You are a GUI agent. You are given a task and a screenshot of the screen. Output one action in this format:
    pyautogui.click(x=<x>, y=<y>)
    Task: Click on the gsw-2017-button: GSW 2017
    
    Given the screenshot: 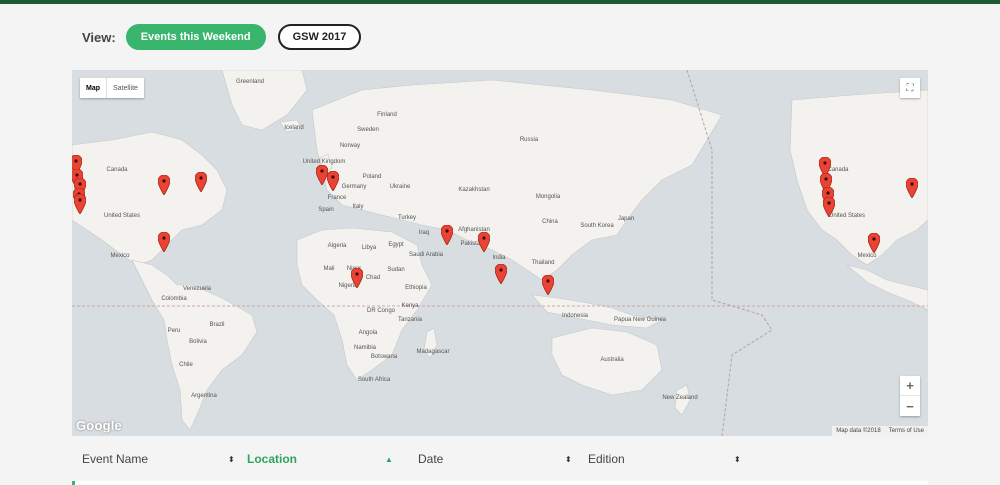 What is the action you would take?
    pyautogui.click(x=319, y=37)
    